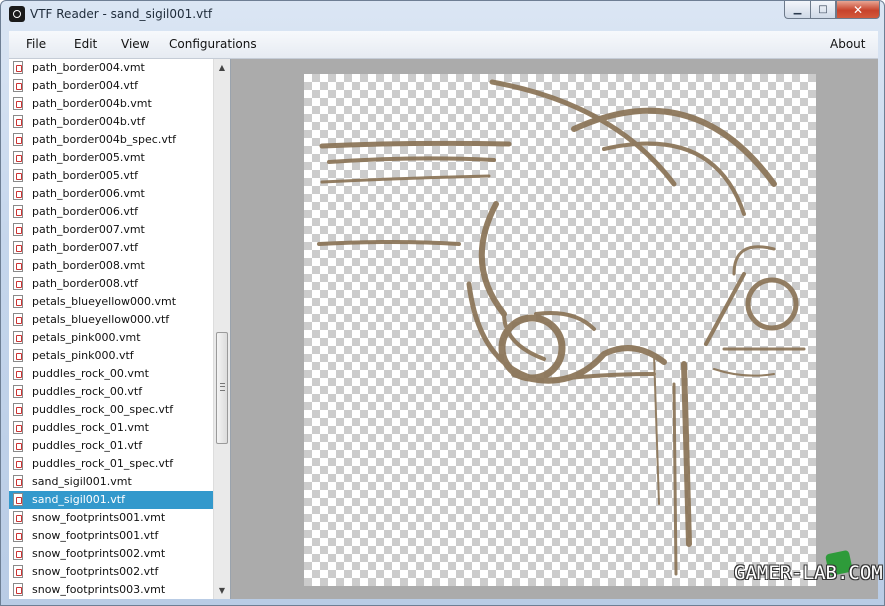  I want to click on file-list-item: path_border004b_spec.vtf, so click(111, 140).